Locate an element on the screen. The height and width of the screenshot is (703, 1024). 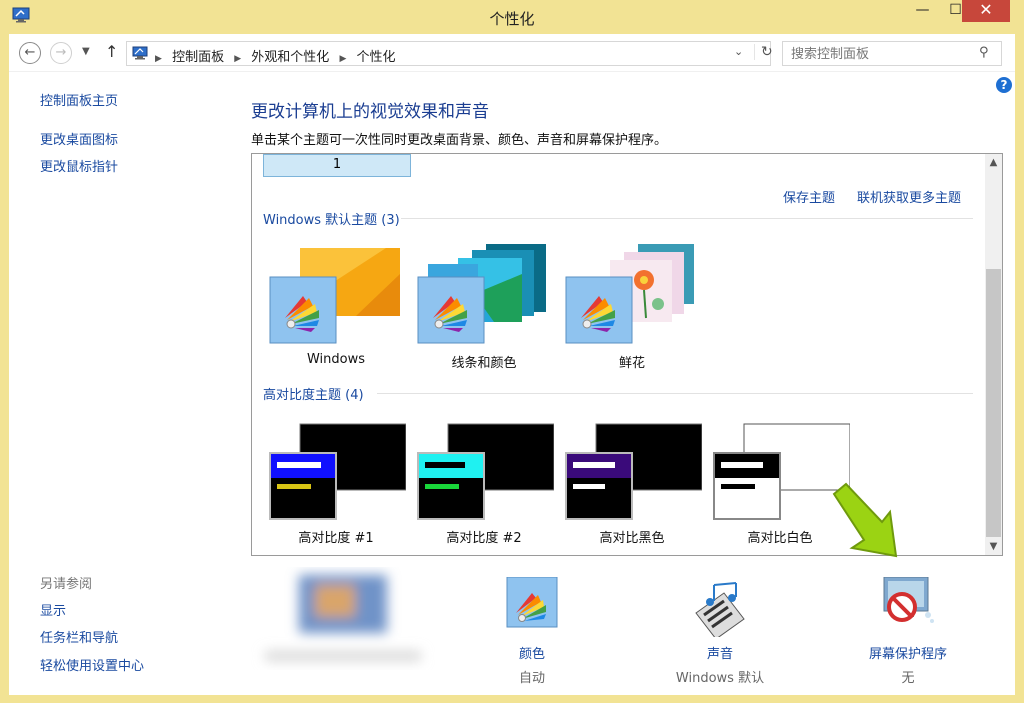
title-bar: 个性化 — ☐ ✕ is located at coordinates (512, 17).